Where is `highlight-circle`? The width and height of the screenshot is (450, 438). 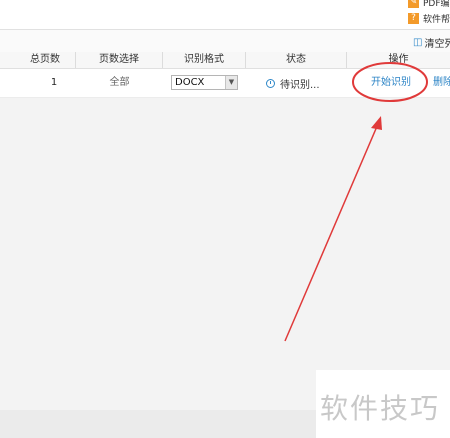 highlight-circle is located at coordinates (390, 82).